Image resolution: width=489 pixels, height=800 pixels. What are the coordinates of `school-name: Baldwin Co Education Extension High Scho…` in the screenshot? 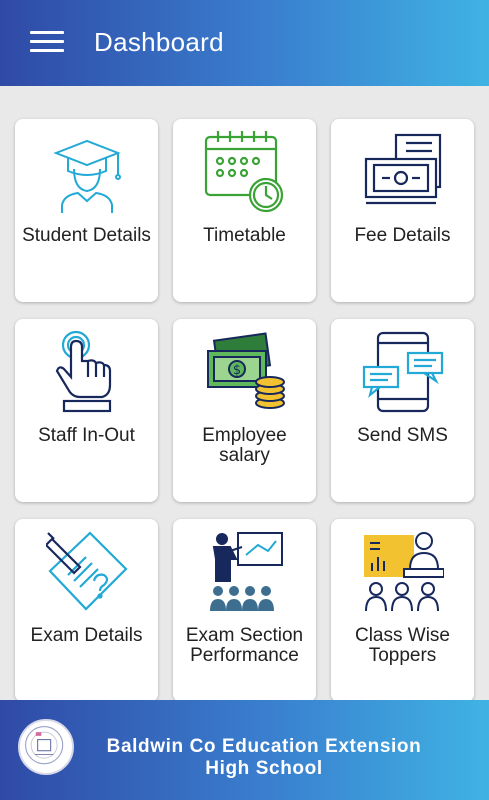 It's located at (264, 757).